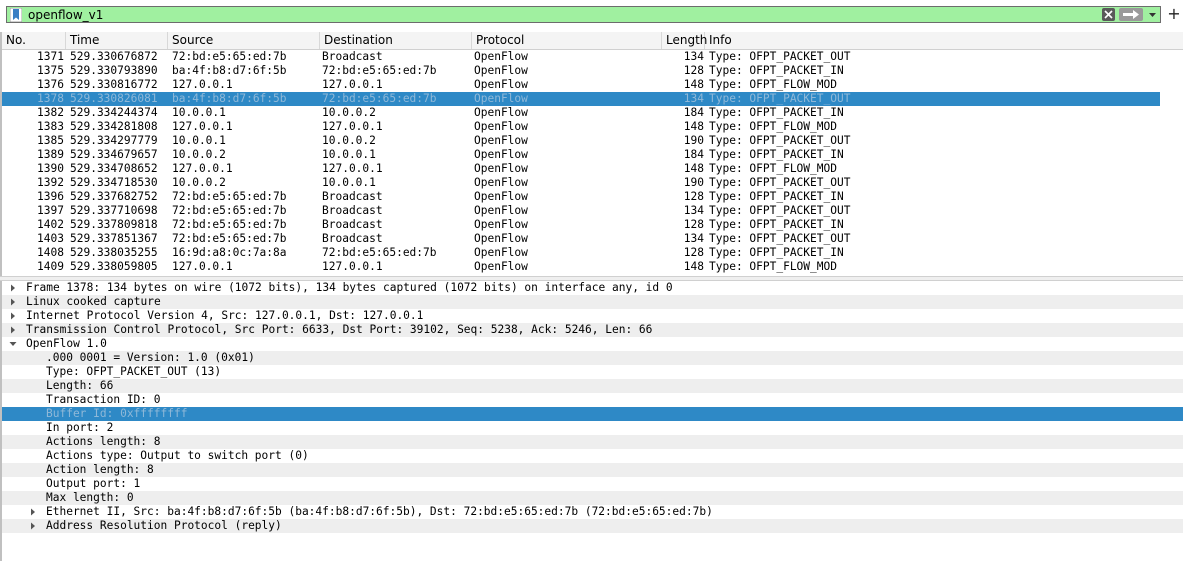 Image resolution: width=1183 pixels, height=561 pixels. What do you see at coordinates (202, 266) in the screenshot?
I see `packet-source: 127.0.0.1` at bounding box center [202, 266].